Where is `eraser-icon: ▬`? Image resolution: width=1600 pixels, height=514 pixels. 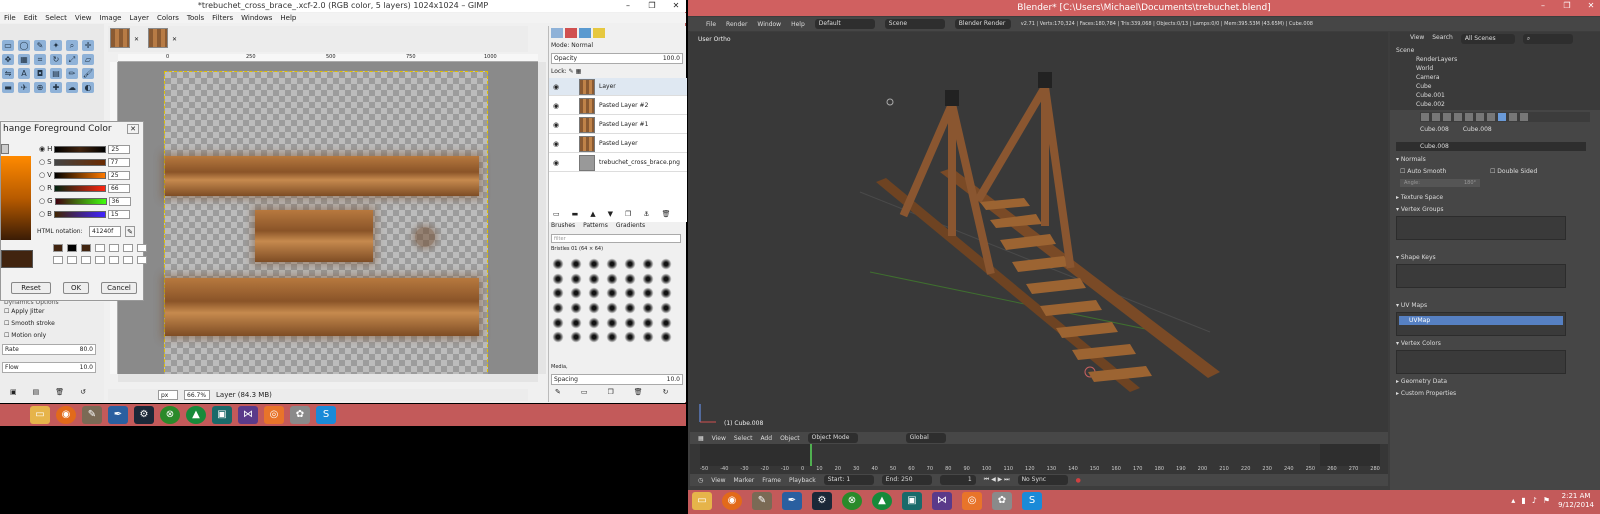
eraser-icon: ▬ is located at coordinates (8, 87).